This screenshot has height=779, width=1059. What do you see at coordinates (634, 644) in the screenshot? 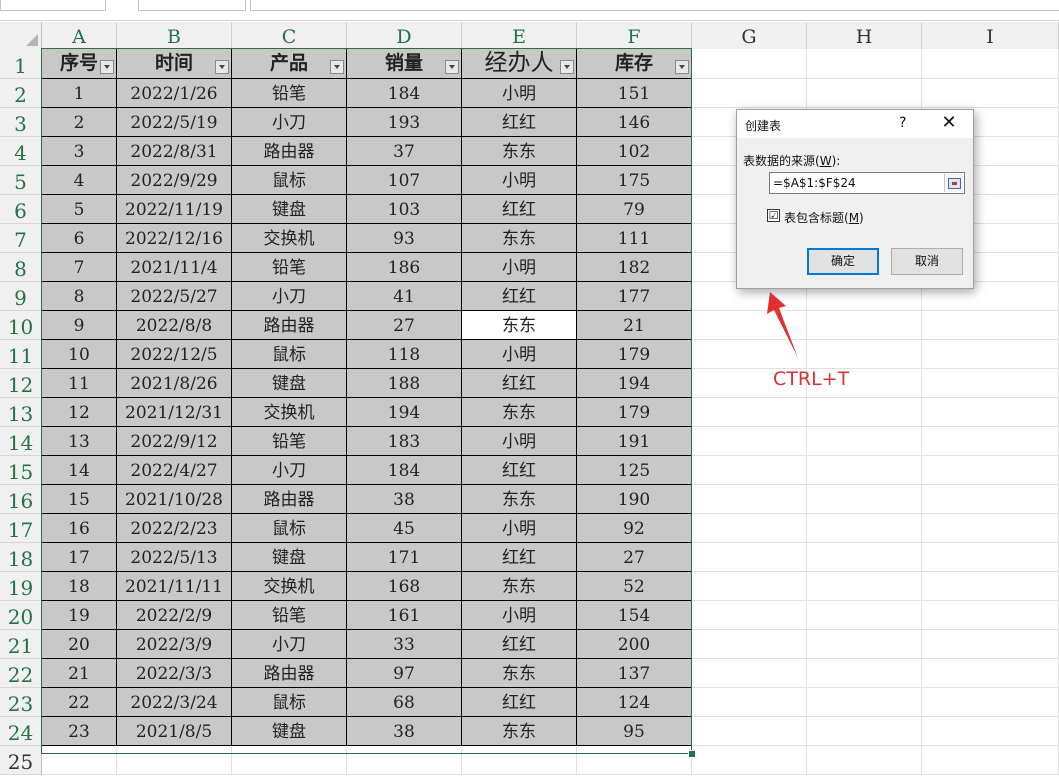
I see `table-cell: 200` at bounding box center [634, 644].